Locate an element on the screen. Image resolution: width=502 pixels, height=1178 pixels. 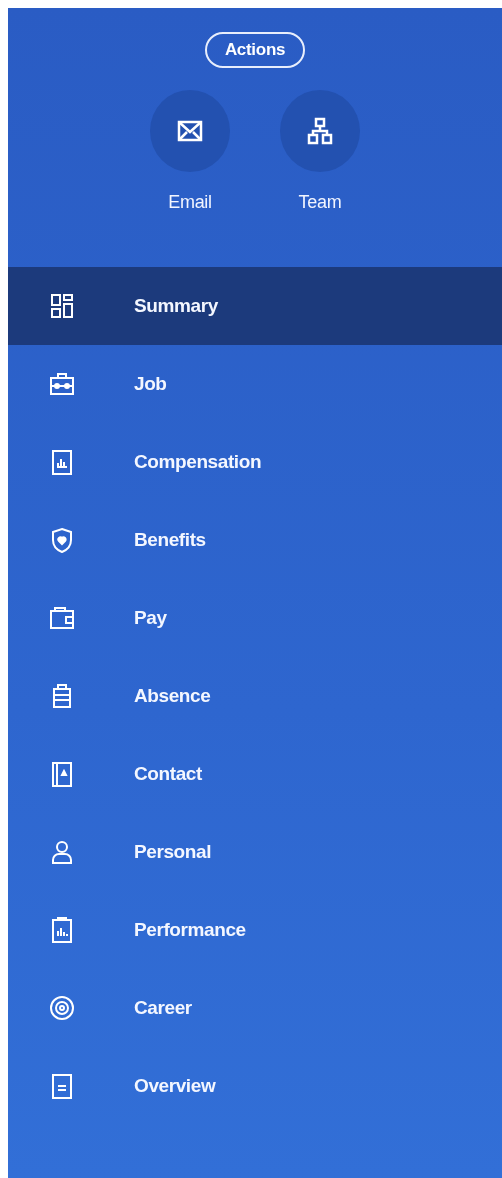
nav-item: Summary is located at coordinates (255, 306).